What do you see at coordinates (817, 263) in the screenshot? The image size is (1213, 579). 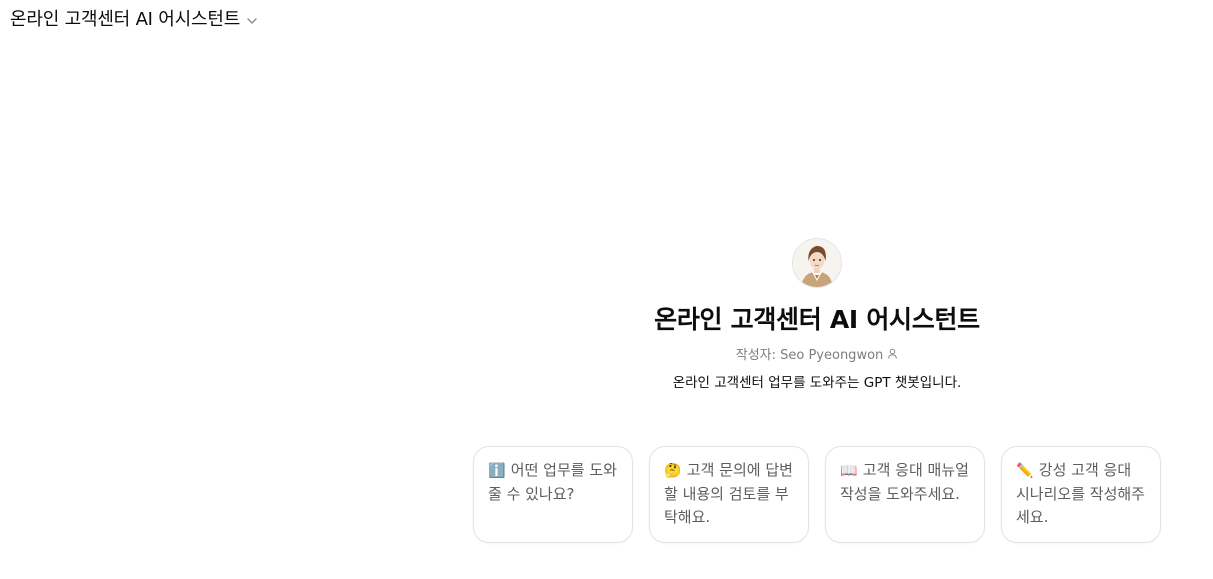 I see `assistant-avatar` at bounding box center [817, 263].